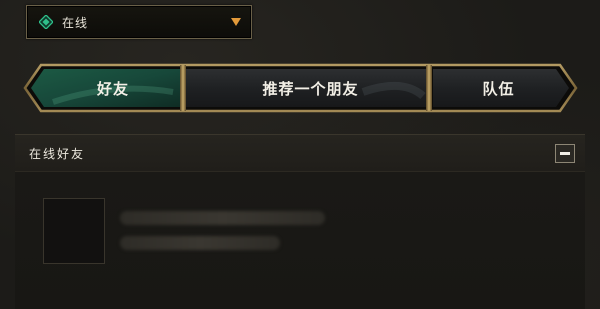 The width and height of the screenshot is (600, 309). What do you see at coordinates (200, 243) in the screenshot?
I see `status-placeholder` at bounding box center [200, 243].